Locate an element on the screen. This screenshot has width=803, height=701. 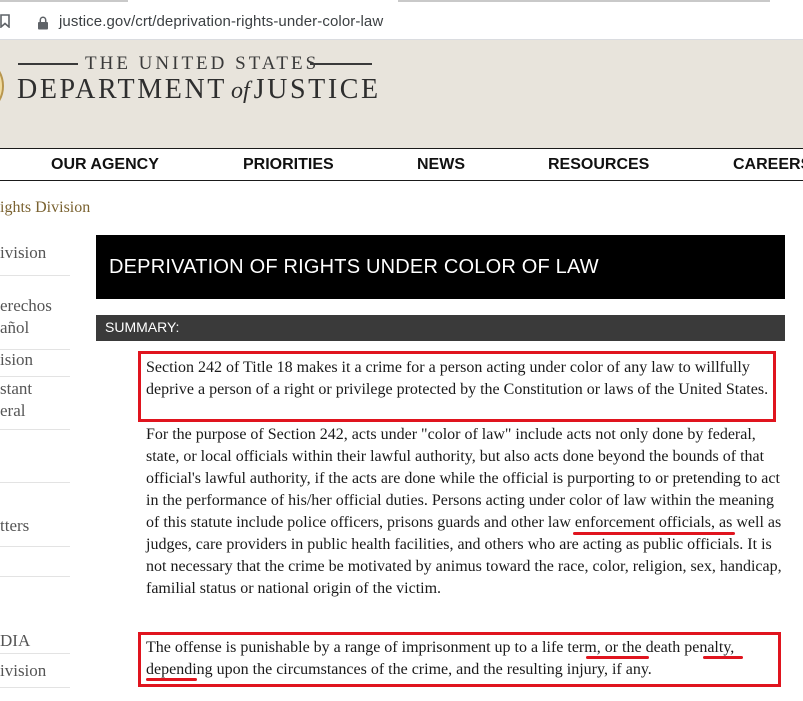
summary-header: SUMMARY: is located at coordinates (440, 328).